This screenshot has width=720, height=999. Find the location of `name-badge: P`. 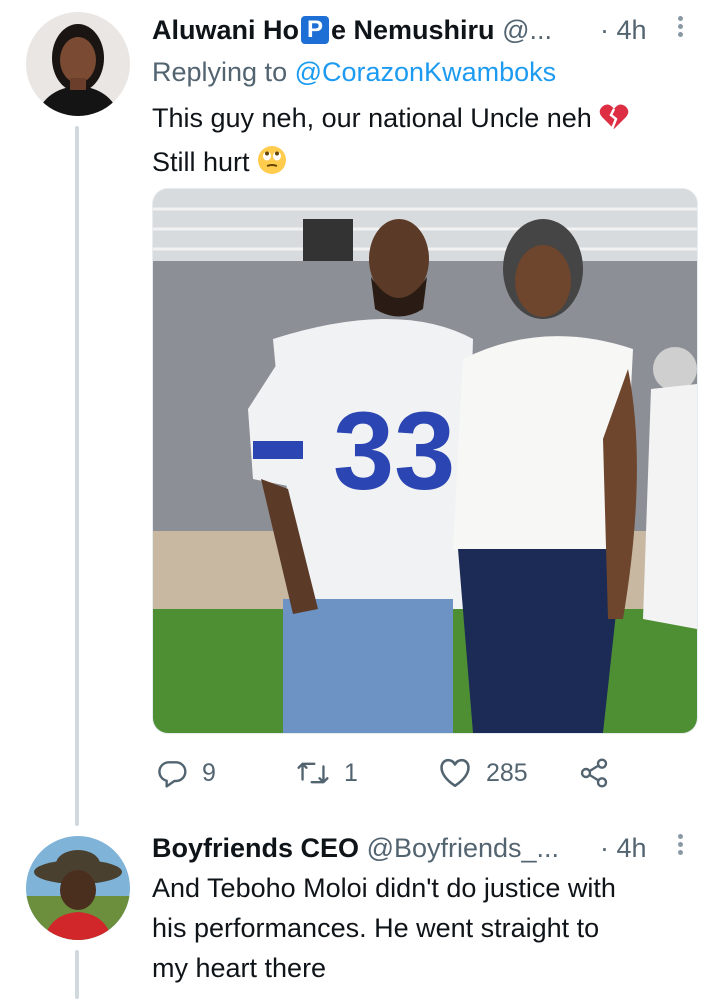

name-badge: P is located at coordinates (315, 30).